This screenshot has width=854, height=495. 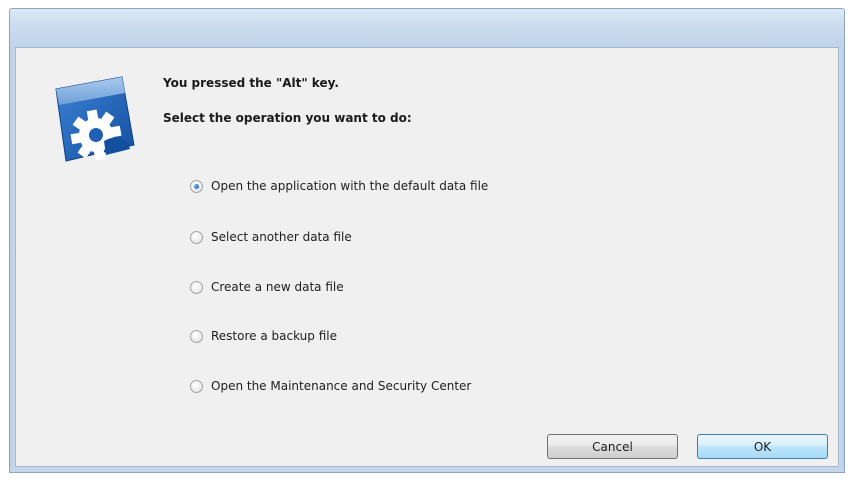 I want to click on dialog-instruction: Select the operation you want to do:, so click(x=287, y=118).